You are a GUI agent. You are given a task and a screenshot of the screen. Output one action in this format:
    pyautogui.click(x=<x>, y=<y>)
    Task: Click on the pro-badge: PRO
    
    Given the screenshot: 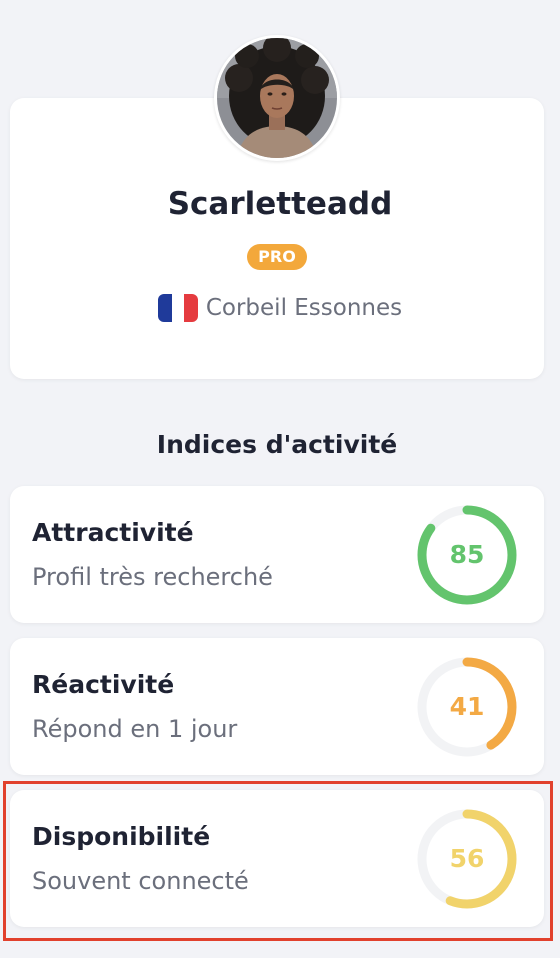 What is the action you would take?
    pyautogui.click(x=277, y=257)
    